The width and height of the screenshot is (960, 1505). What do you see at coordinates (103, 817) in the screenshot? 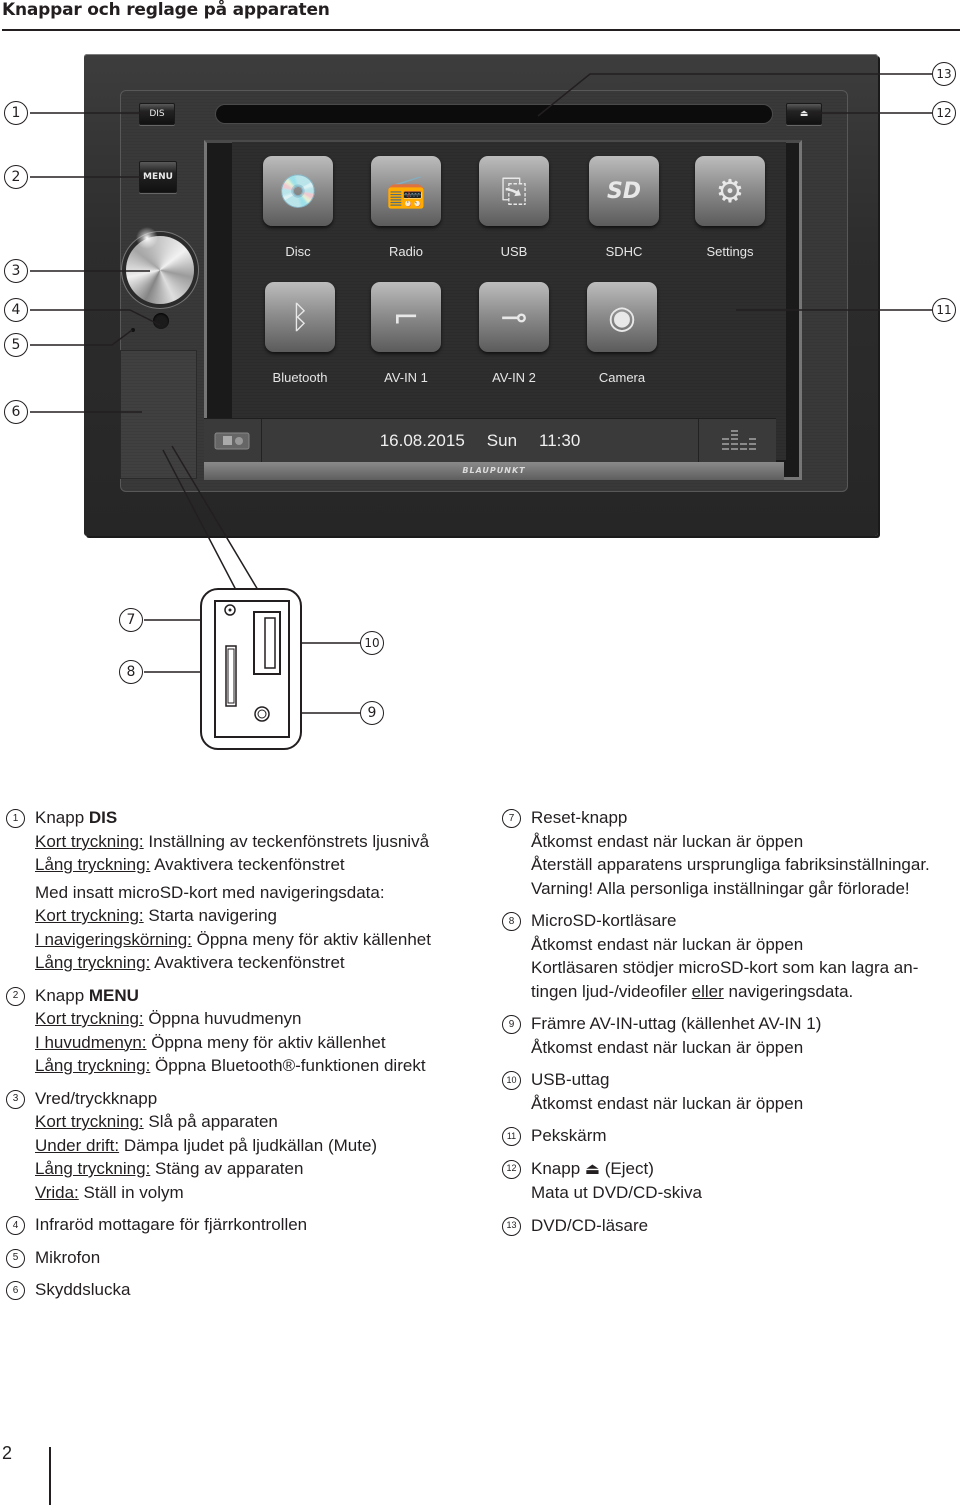
I see `item-title-bold: DIS` at bounding box center [103, 817].